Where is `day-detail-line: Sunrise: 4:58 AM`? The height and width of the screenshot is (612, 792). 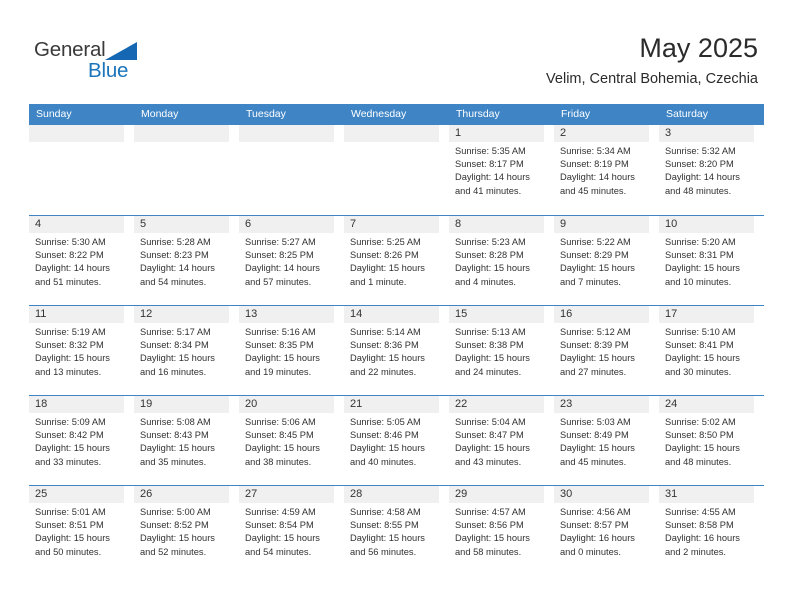
day-detail-line: Sunrise: 4:58 AM is located at coordinates (385, 512).